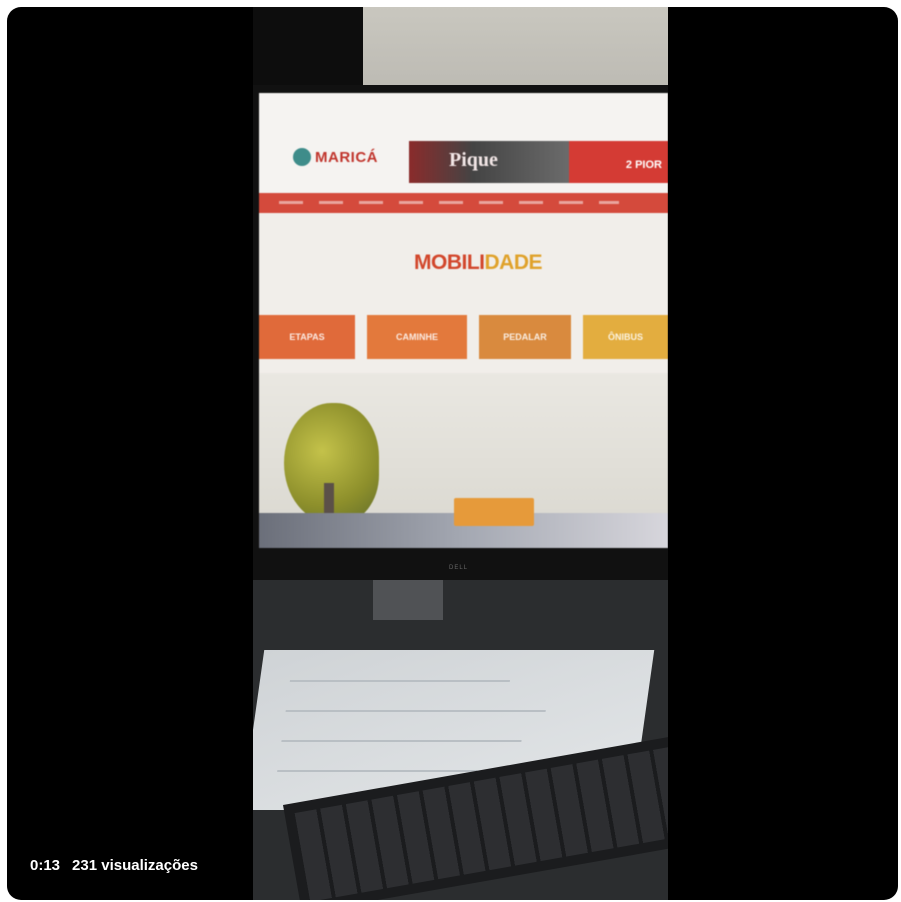  I want to click on banner-right: 2 PIOR, so click(618, 162).